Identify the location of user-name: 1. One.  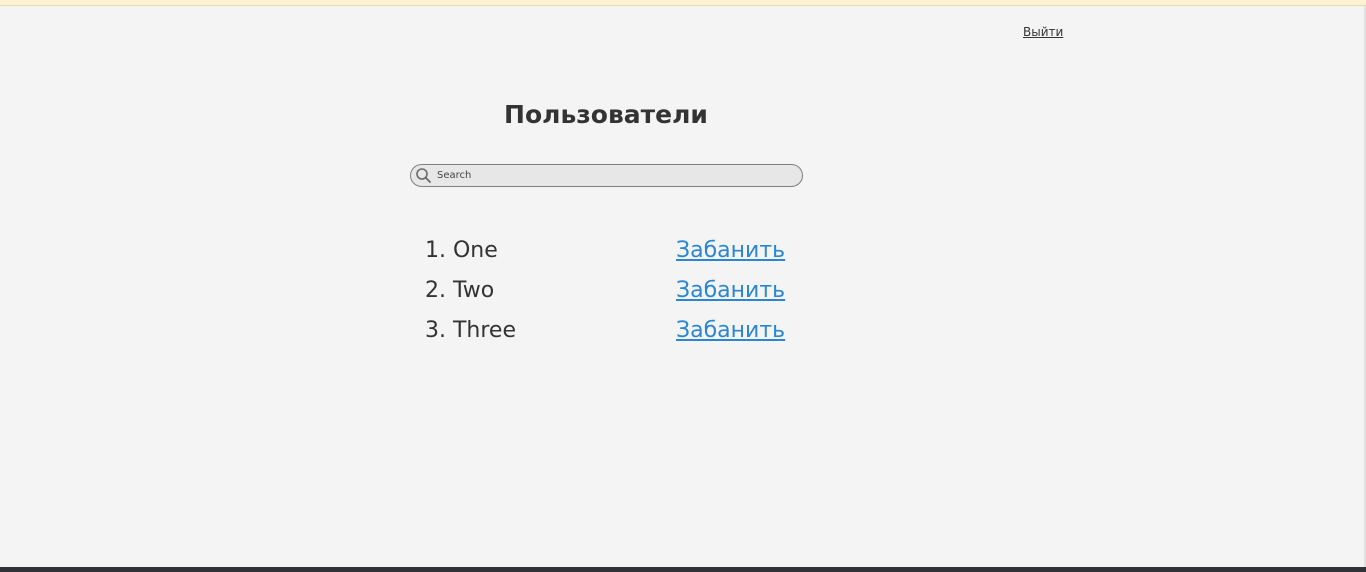
(461, 250).